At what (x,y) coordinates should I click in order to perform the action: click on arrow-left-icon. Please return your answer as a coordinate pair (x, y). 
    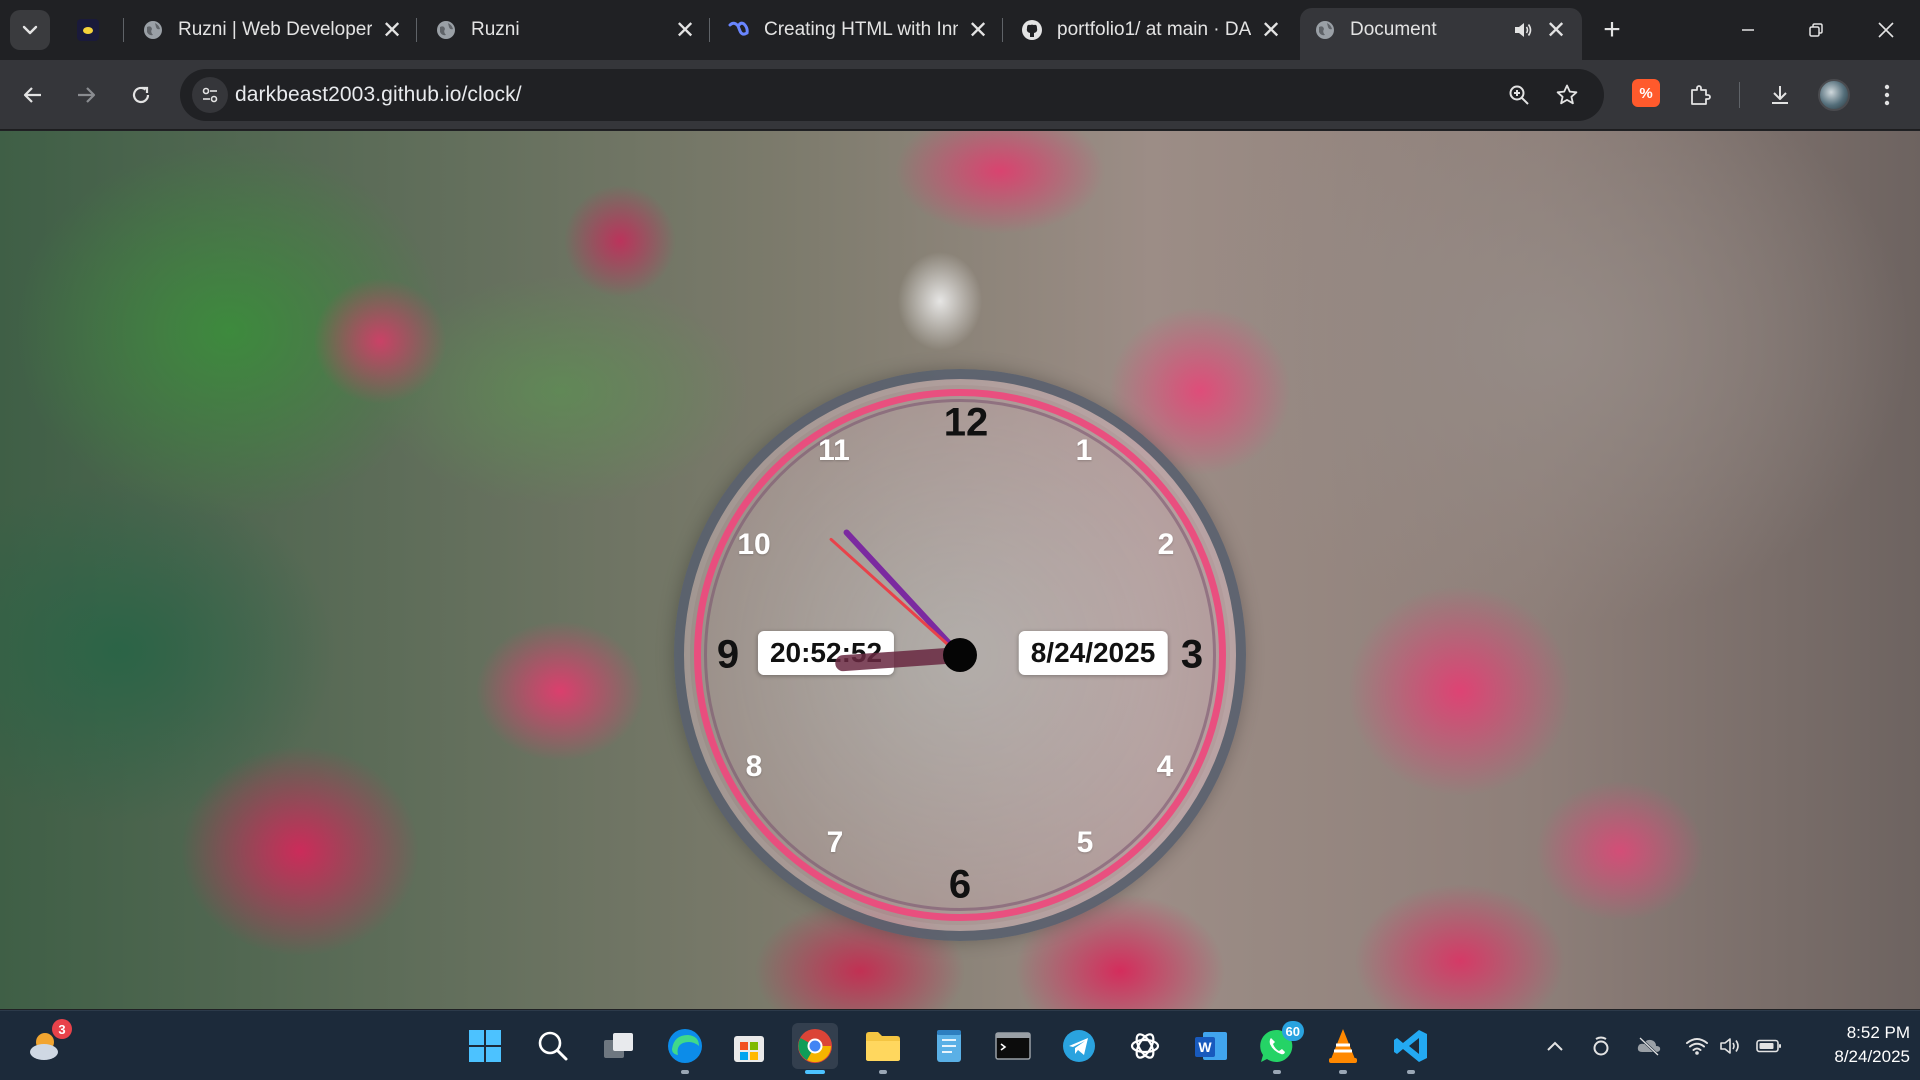
    Looking at the image, I should click on (32, 95).